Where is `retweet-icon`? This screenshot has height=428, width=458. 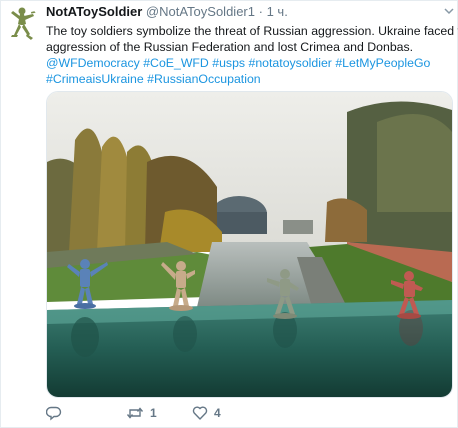 retweet-icon is located at coordinates (135, 413).